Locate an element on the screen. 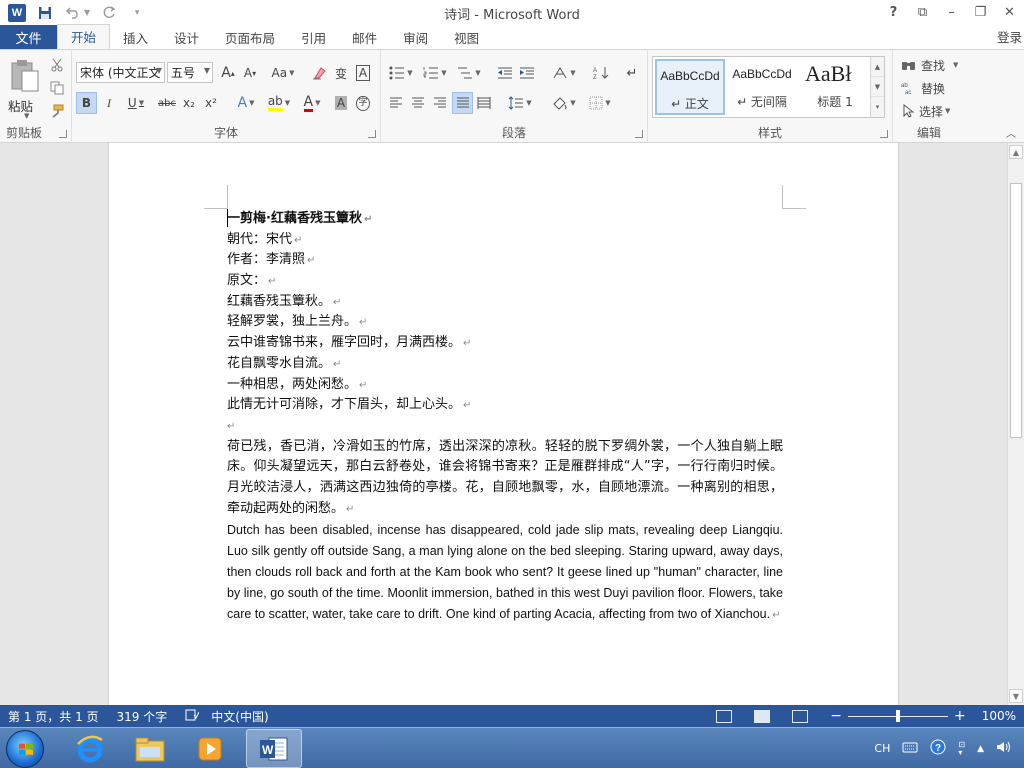  format-painter-icon is located at coordinates (57, 111).